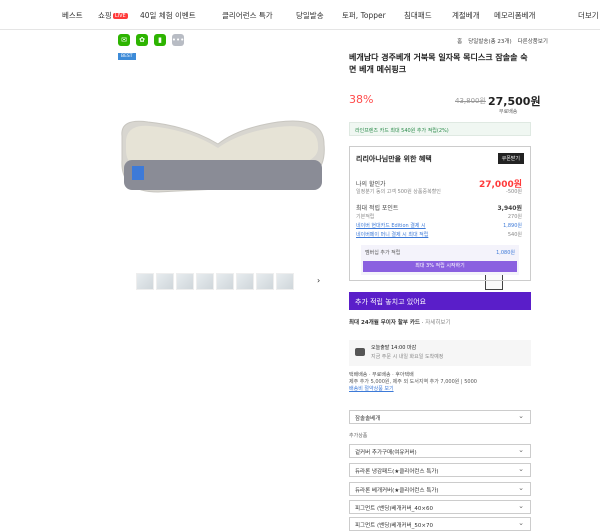 Image resolution: width=600 pixels, height=531 pixels. Describe the element at coordinates (394, 348) in the screenshot. I see `delivery-line1: 오늘출발 14:00 마감` at that location.